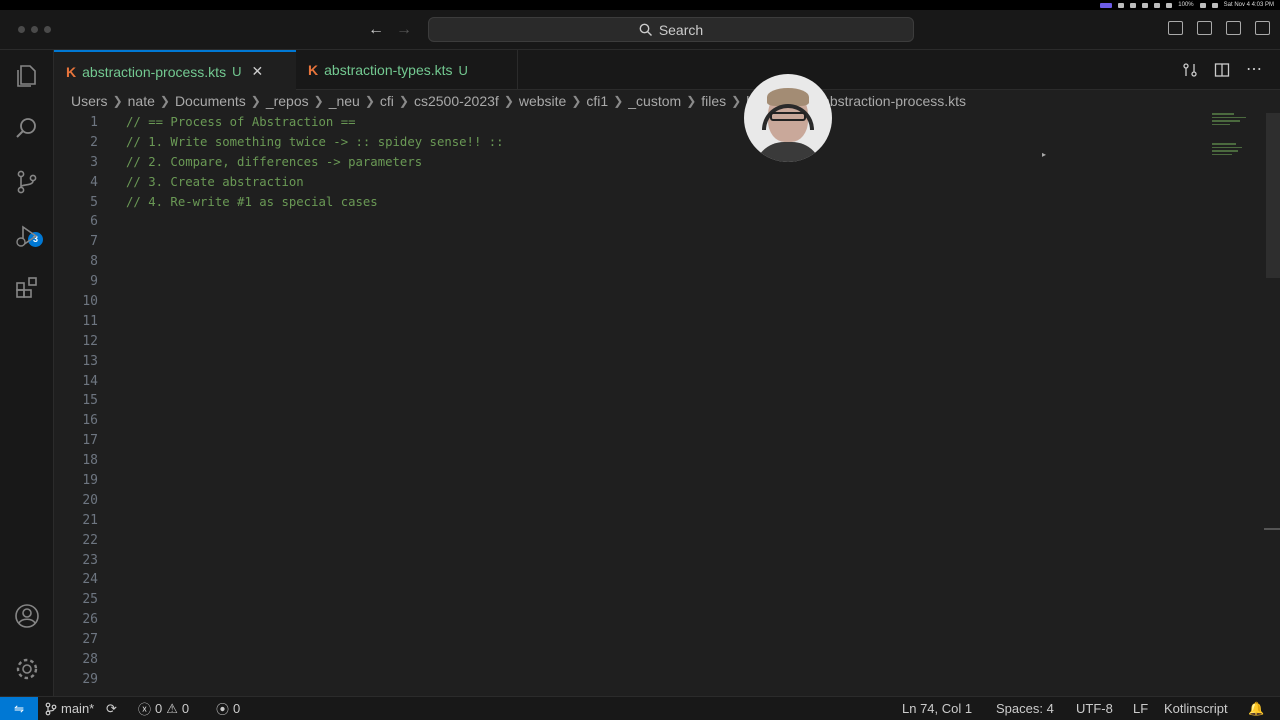 The height and width of the screenshot is (720, 1280). I want to click on cursor-position: Ln 74, Col 1, so click(937, 708).